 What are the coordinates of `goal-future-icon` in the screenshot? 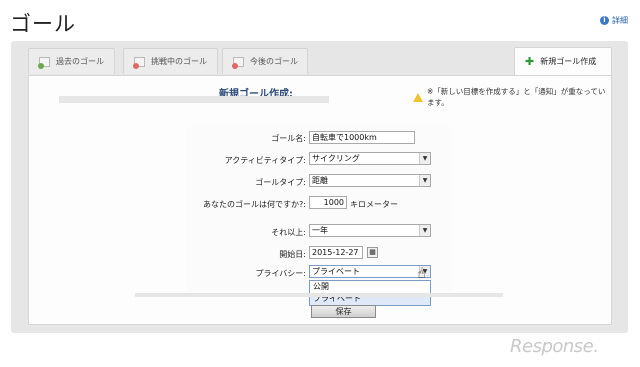 It's located at (238, 62).